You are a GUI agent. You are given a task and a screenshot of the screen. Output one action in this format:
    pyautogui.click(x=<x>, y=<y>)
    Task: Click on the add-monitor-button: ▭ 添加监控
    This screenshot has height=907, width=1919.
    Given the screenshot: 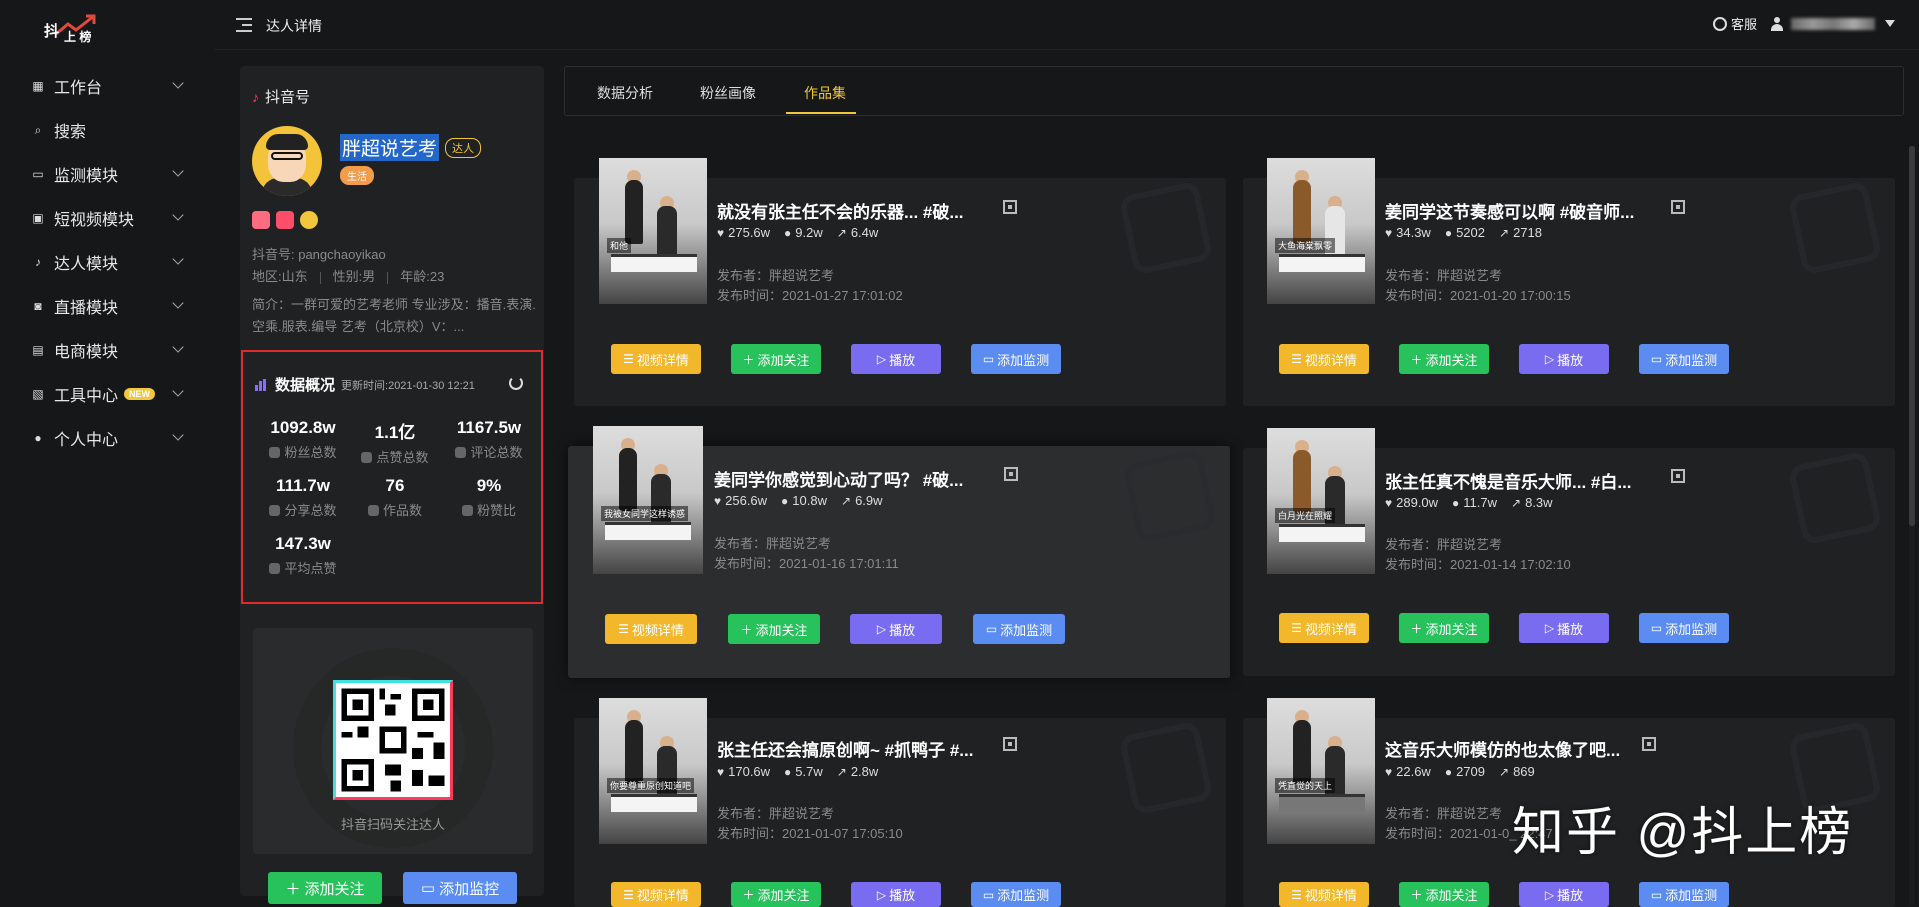 What is the action you would take?
    pyautogui.click(x=460, y=888)
    